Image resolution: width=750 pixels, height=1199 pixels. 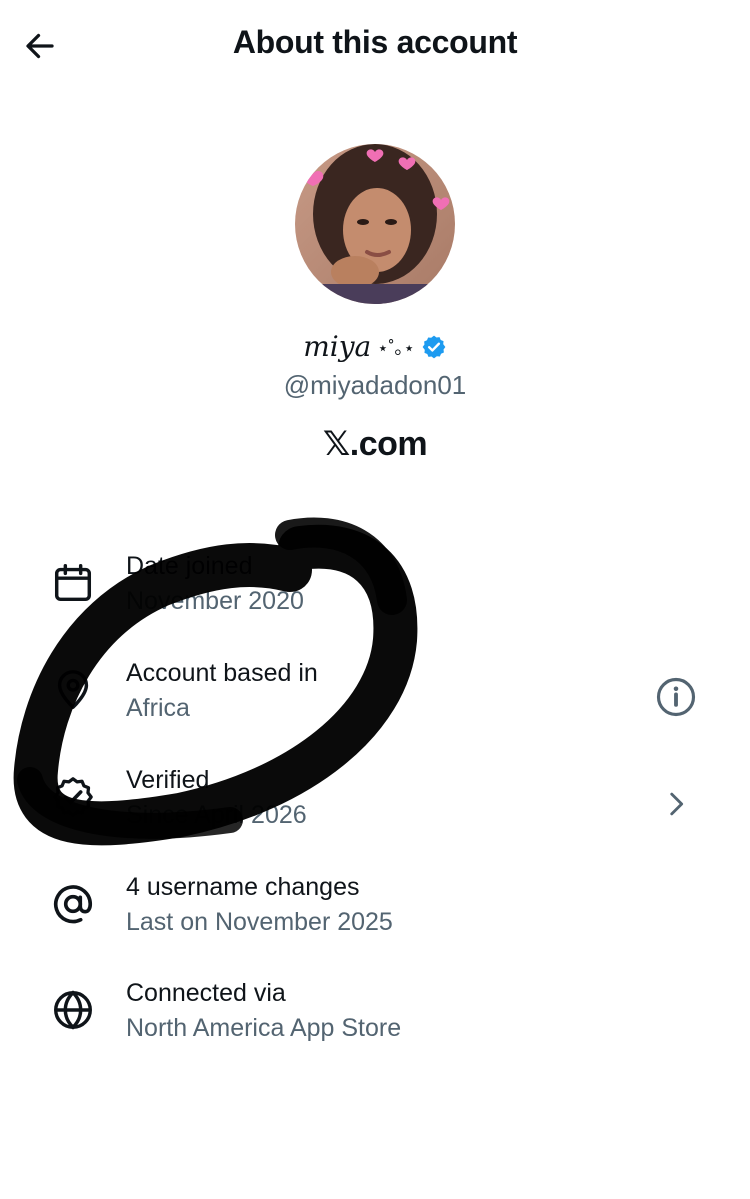 I want to click on row-title: Connected via, so click(x=206, y=993).